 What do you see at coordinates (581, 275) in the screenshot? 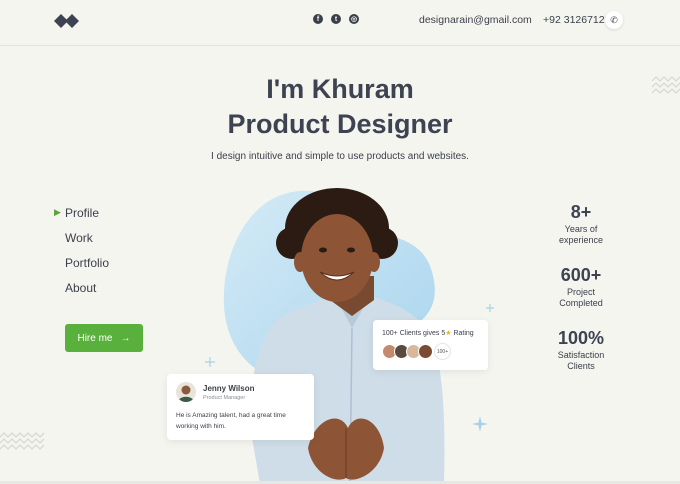
I see `stat-value: 600+` at bounding box center [581, 275].